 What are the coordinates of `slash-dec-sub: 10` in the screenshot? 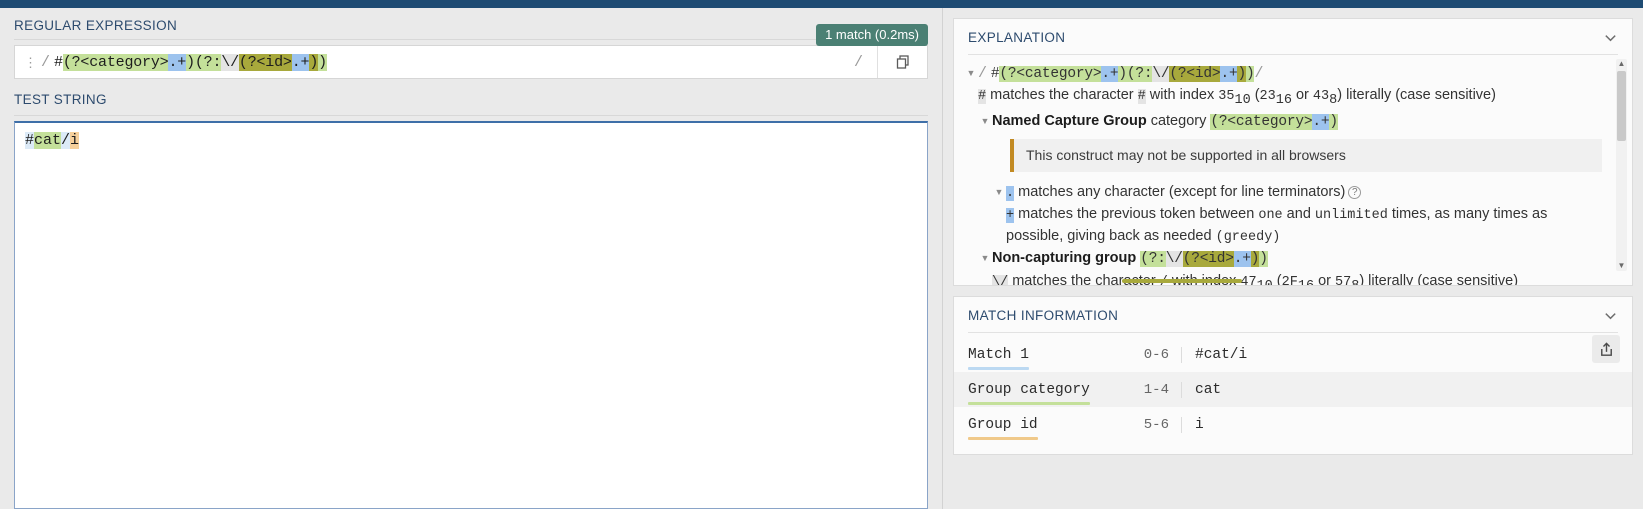 It's located at (1265, 282).